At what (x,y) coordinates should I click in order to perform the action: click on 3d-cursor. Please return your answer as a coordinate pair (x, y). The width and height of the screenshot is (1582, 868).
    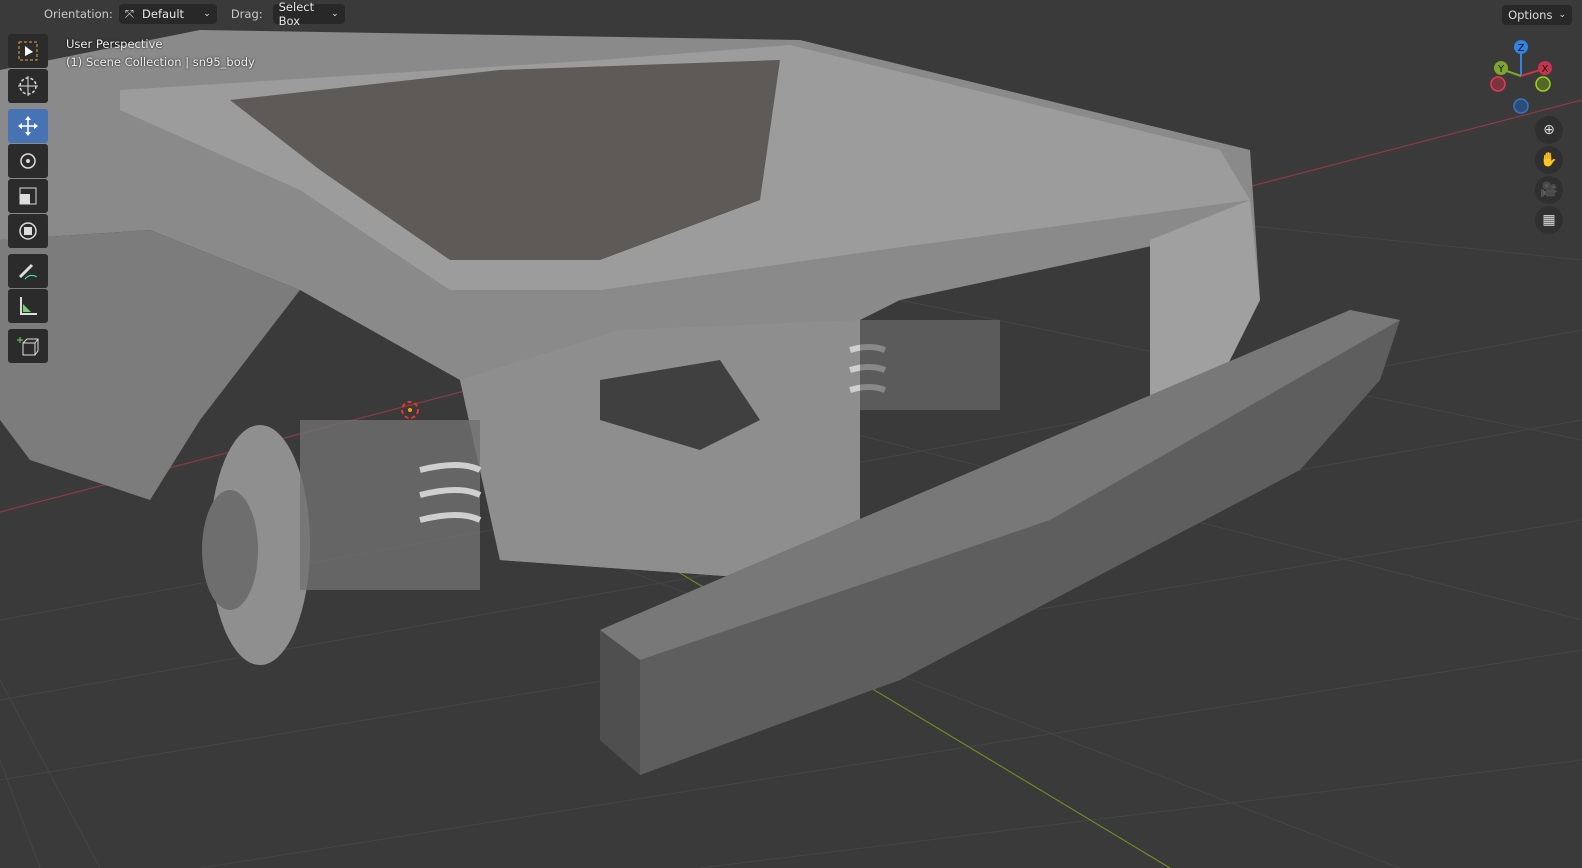
    Looking at the image, I should click on (410, 410).